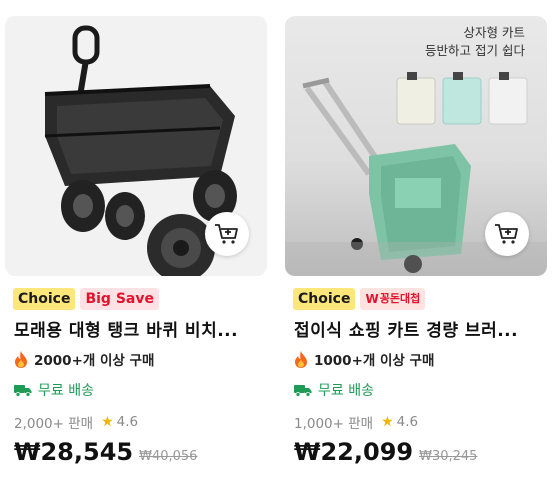 The height and width of the screenshot is (481, 557). I want to click on big-save-badge: Big Save, so click(119, 299).